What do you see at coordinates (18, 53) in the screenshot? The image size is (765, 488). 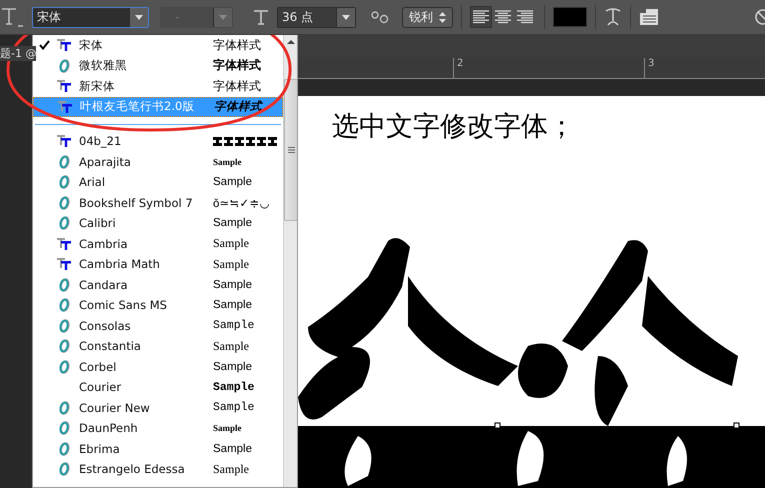 I see `document-tab: 题-1 @` at bounding box center [18, 53].